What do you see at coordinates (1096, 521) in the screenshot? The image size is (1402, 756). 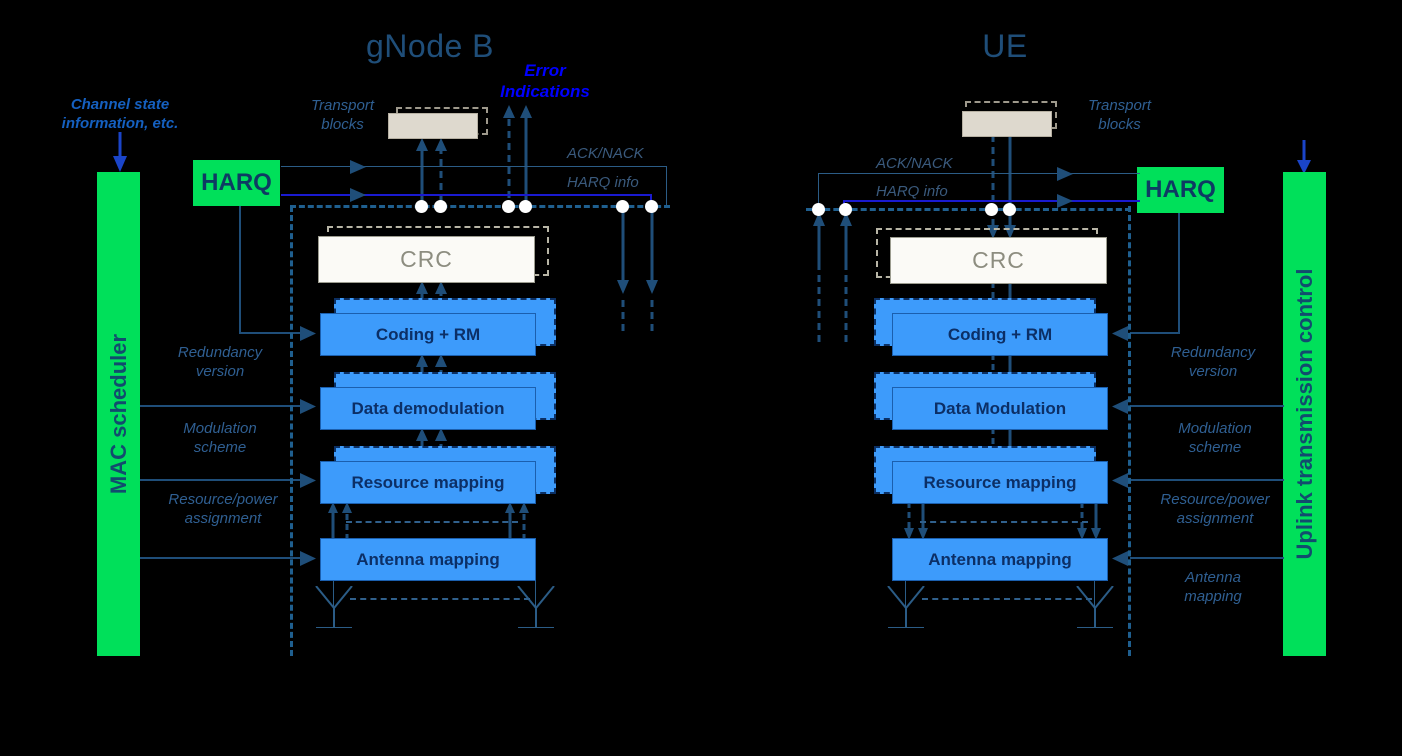 I see `ue-resmap-to-antmap-right-solid` at bounding box center [1096, 521].